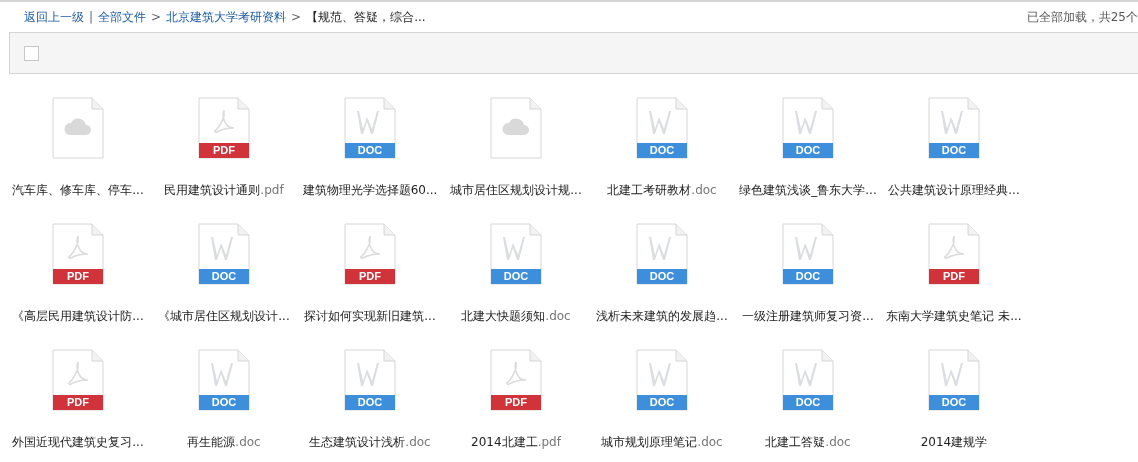 The width and height of the screenshot is (1138, 462). Describe the element at coordinates (224, 442) in the screenshot. I see `file-name: 再生能源.doc` at that location.